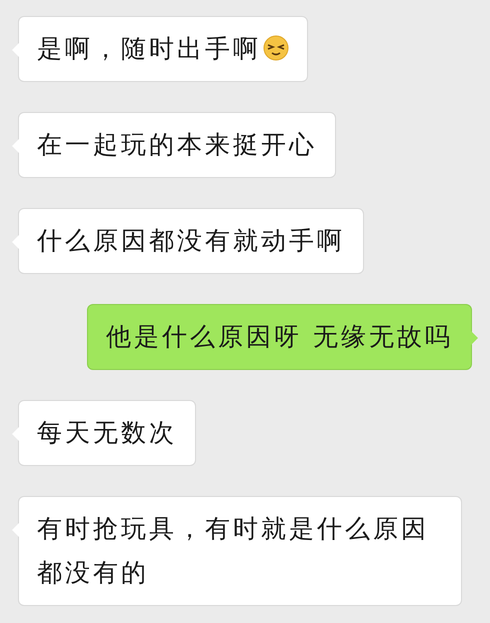 Image resolution: width=490 pixels, height=623 pixels. I want to click on message-text: 有时抢玩具，有时就是什么原因都没有的, so click(233, 550).